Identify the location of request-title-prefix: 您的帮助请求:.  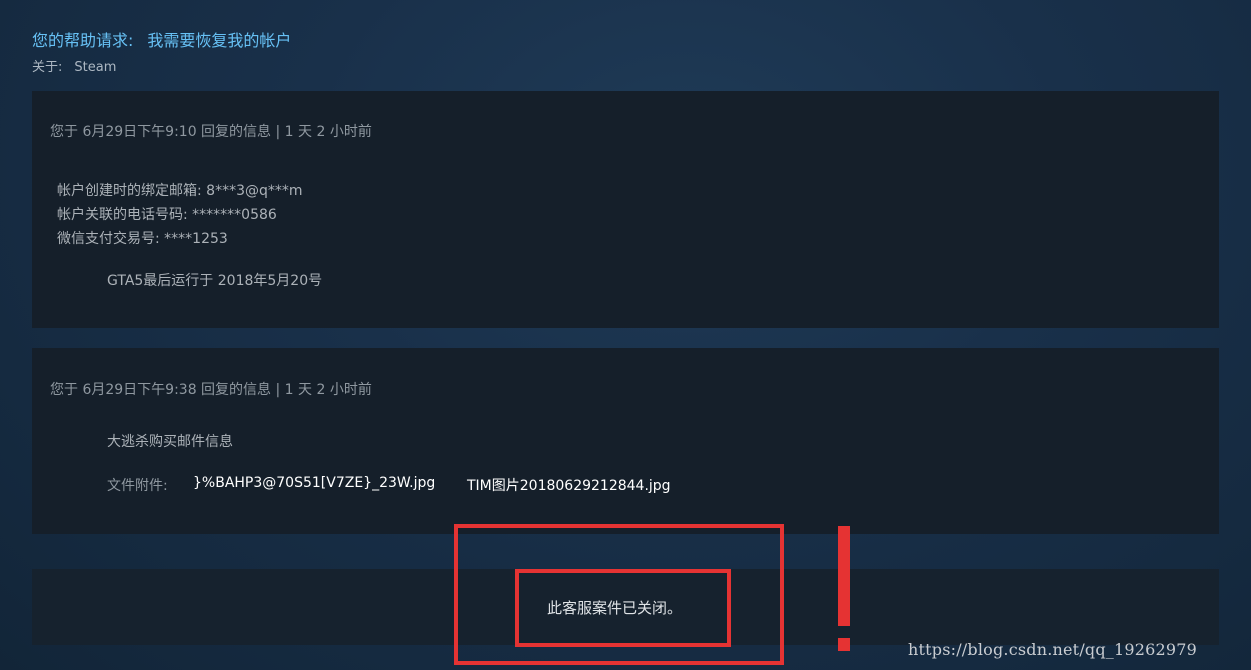
(83, 40).